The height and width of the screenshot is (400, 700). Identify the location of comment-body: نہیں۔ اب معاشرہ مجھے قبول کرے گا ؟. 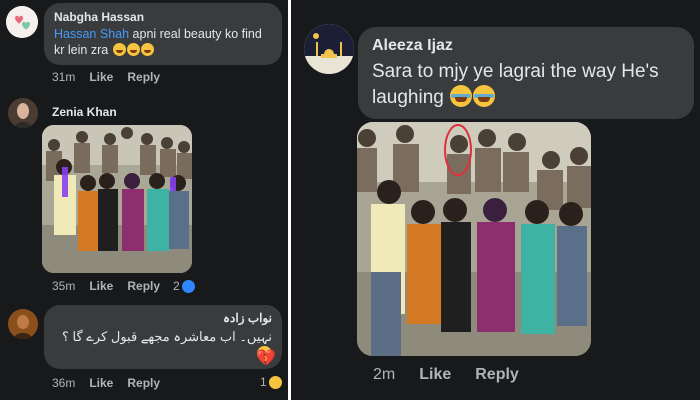
(167, 336).